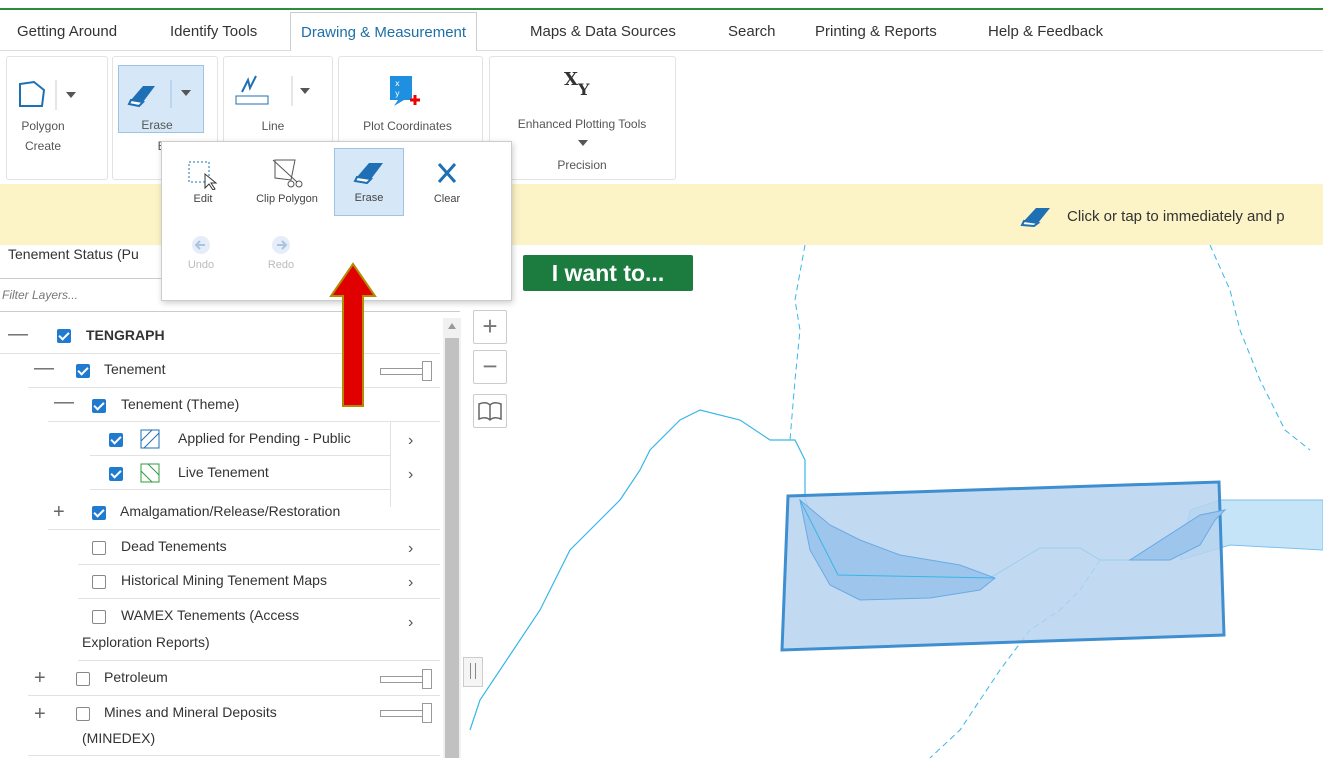 This screenshot has width=1323, height=758. I want to click on popup-clear-label: Clear, so click(447, 199).